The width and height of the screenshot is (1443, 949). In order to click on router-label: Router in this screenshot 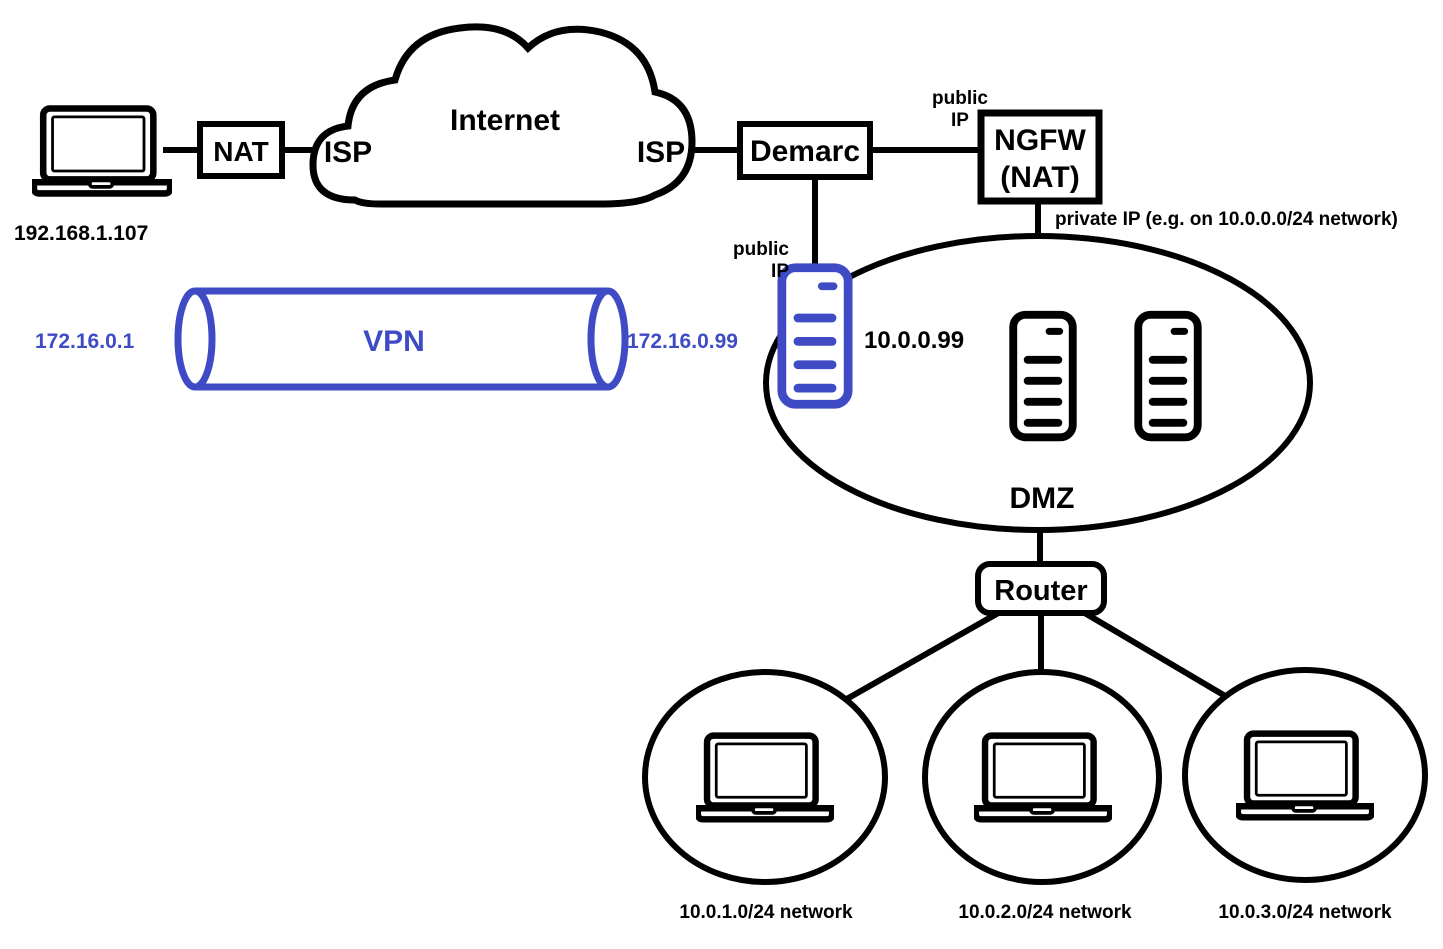, I will do `click(1040, 591)`.